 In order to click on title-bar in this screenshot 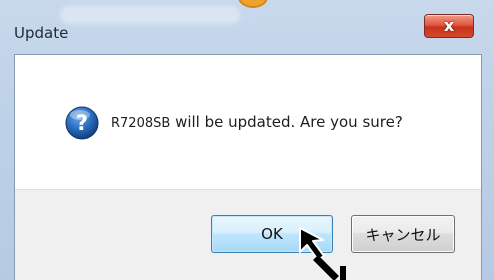, I will do `click(247, 32)`.